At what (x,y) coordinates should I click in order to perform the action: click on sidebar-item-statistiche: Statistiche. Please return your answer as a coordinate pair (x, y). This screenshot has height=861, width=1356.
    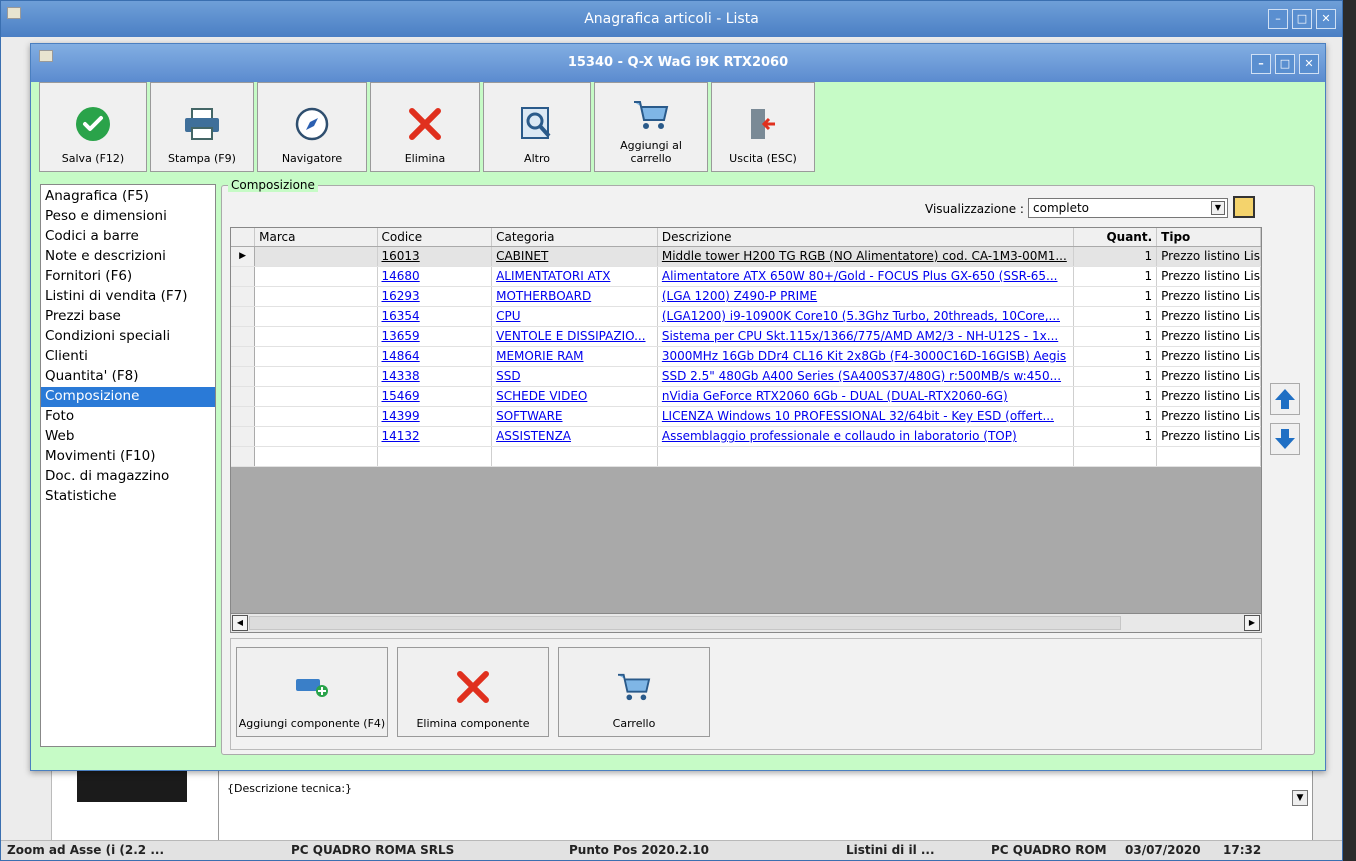
    Looking at the image, I should click on (128, 497).